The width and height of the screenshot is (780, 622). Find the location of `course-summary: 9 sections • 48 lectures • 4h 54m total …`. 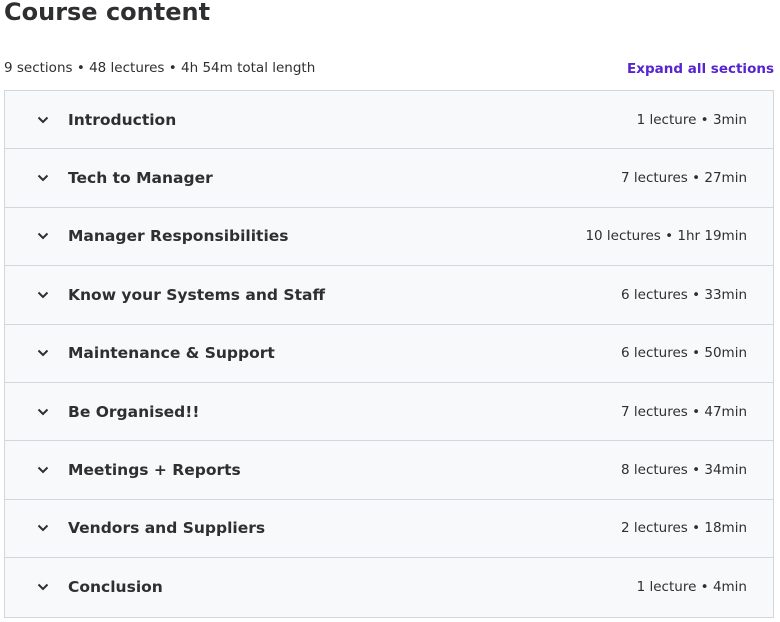

course-summary: 9 sections • 48 lectures • 4h 54m total … is located at coordinates (160, 68).